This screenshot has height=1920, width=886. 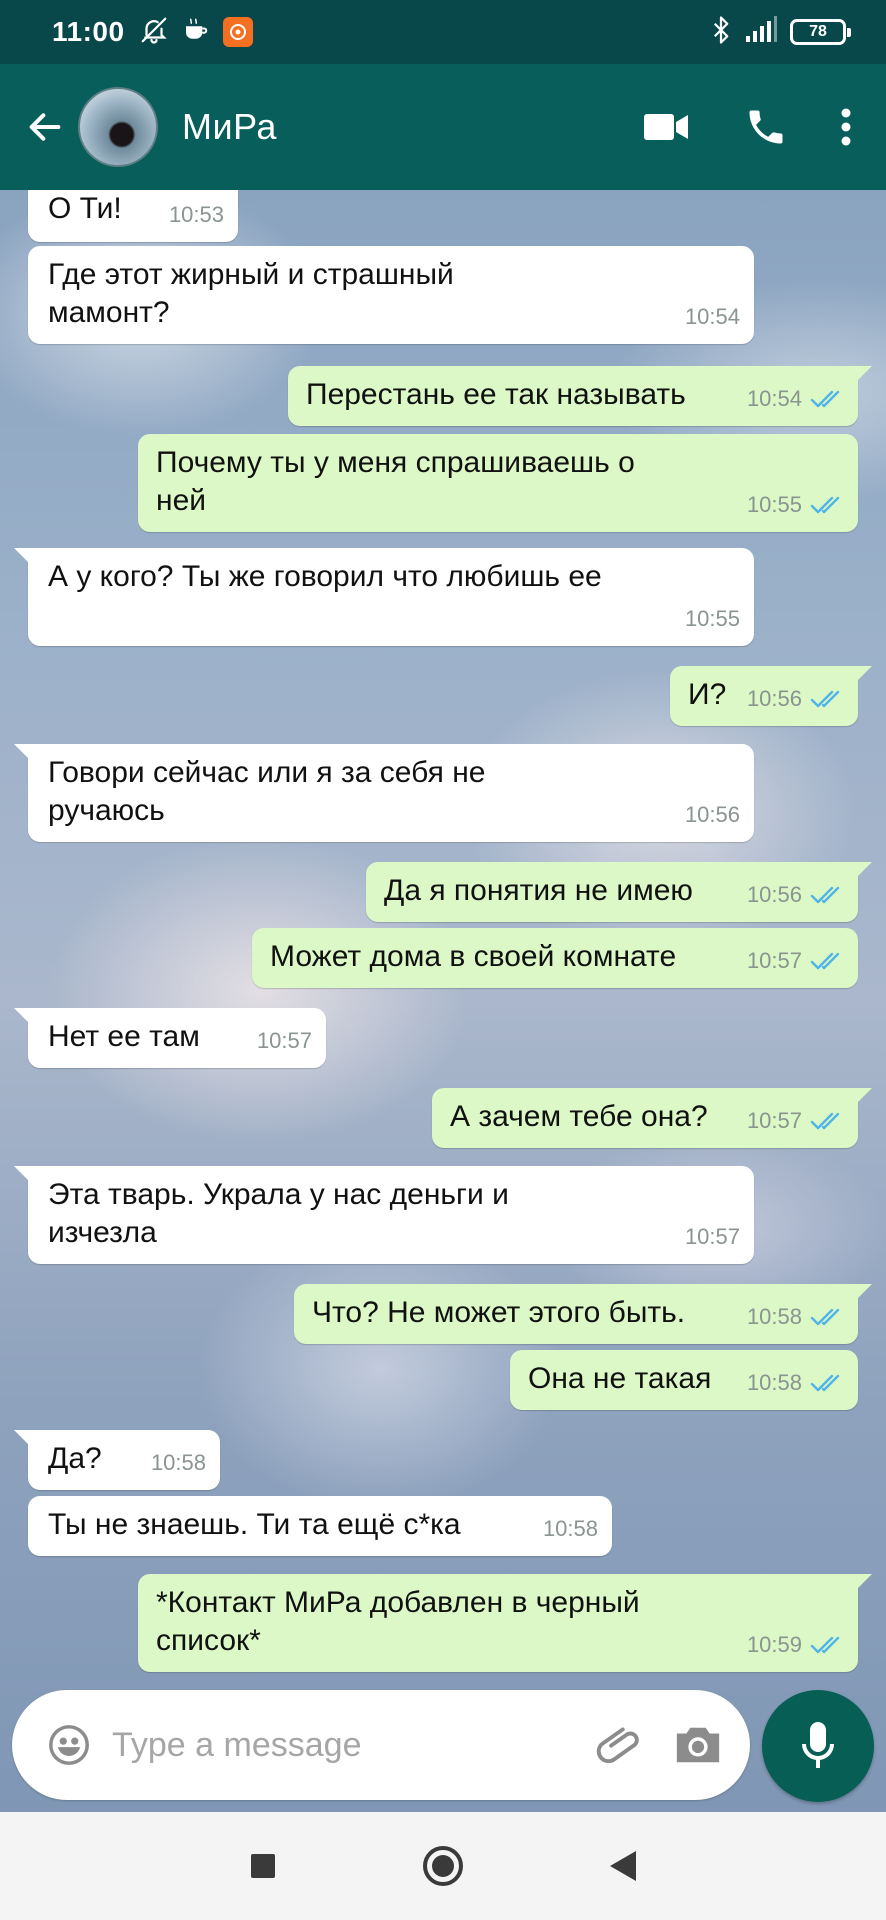 What do you see at coordinates (117, 1460) in the screenshot?
I see `message-incoming: Да? 10:58` at bounding box center [117, 1460].